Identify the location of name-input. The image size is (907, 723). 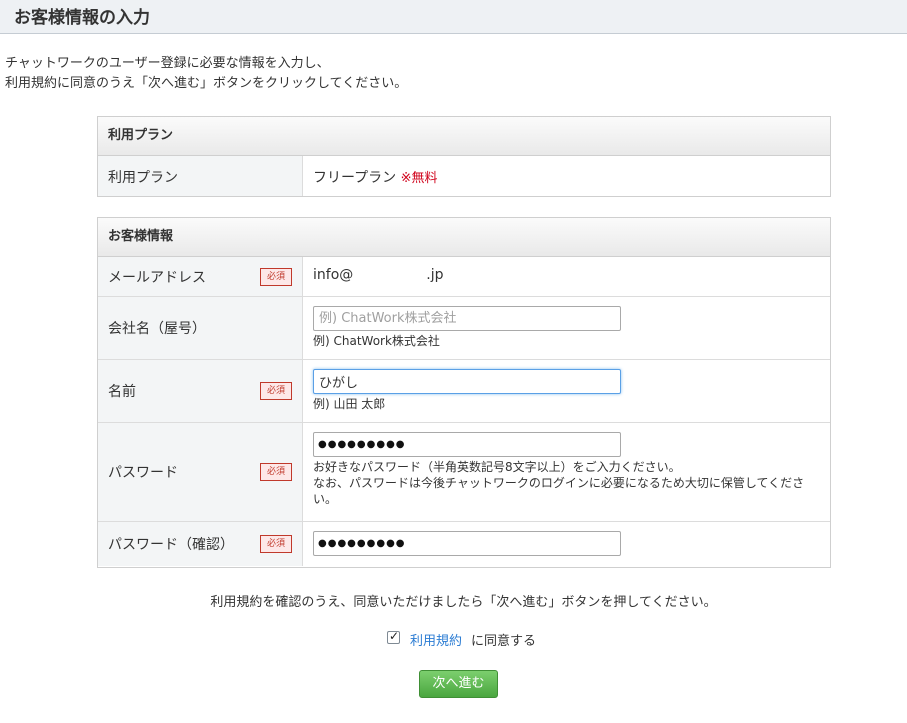
(467, 381).